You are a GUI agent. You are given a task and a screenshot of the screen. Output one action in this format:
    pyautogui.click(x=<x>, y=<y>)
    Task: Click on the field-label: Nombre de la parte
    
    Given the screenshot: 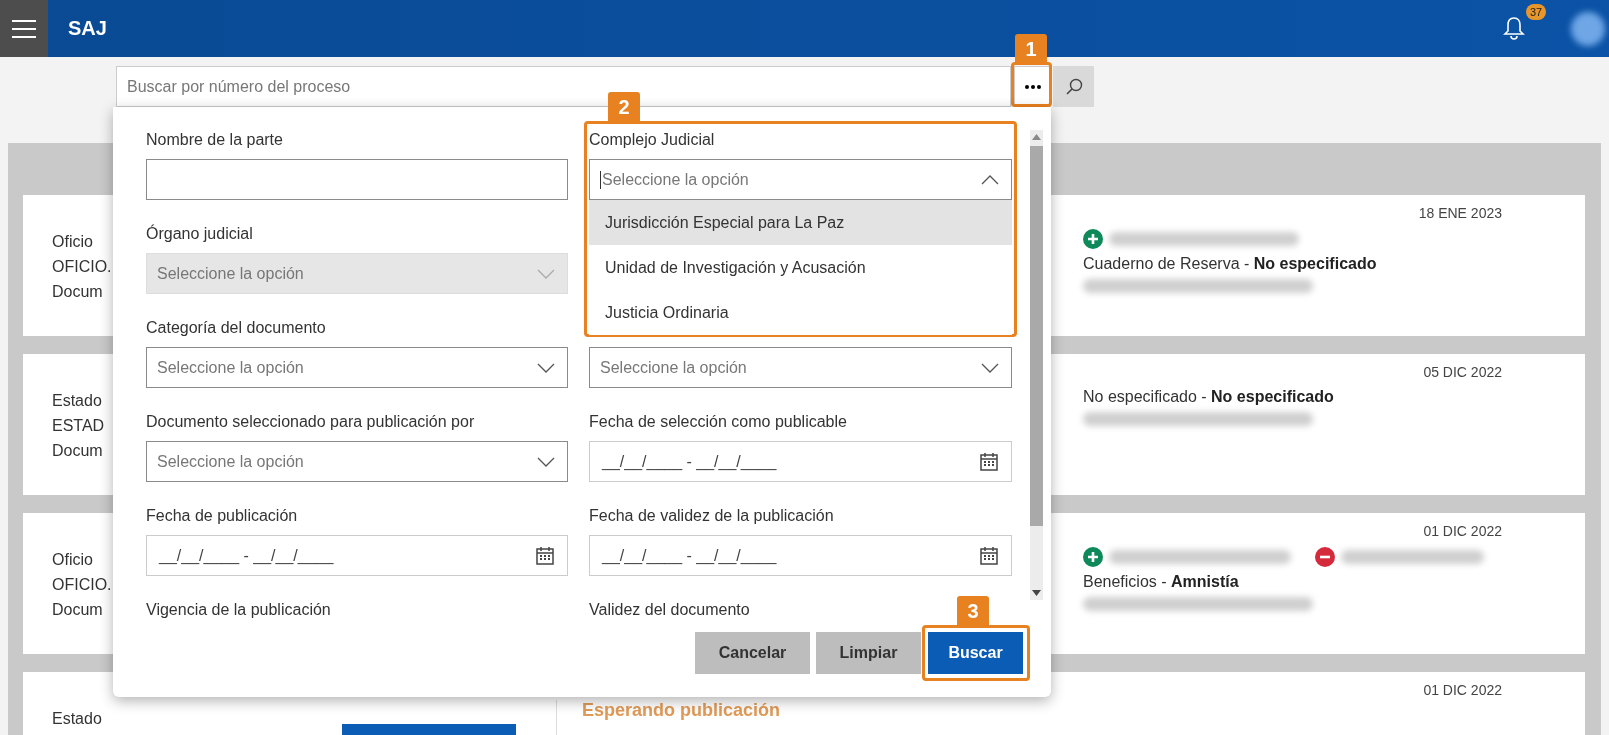 What is the action you would take?
    pyautogui.click(x=214, y=140)
    